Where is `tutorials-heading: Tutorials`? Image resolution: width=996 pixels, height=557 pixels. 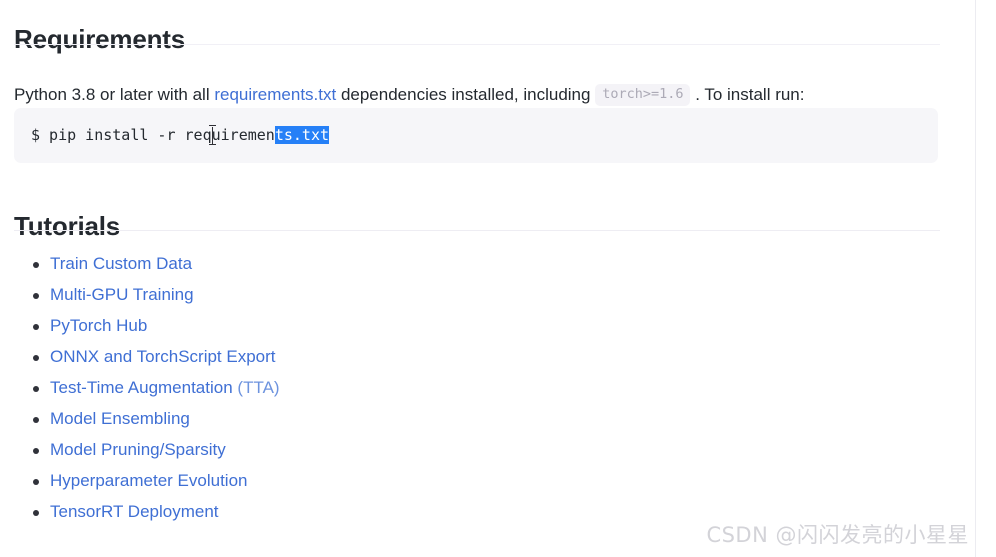 tutorials-heading: Tutorials is located at coordinates (67, 226).